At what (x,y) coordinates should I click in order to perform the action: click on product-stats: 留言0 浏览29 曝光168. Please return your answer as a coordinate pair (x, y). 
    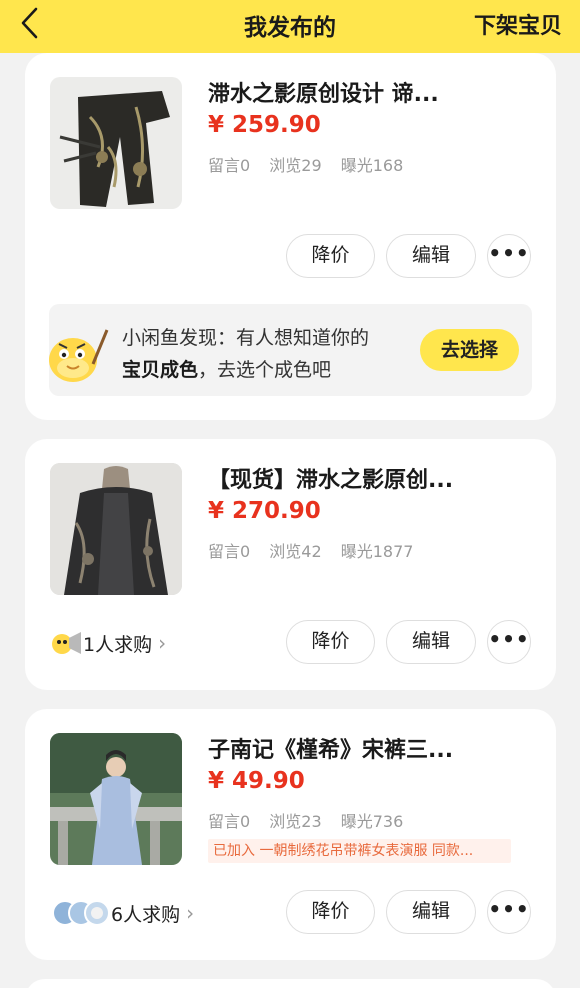
    Looking at the image, I should click on (312, 164).